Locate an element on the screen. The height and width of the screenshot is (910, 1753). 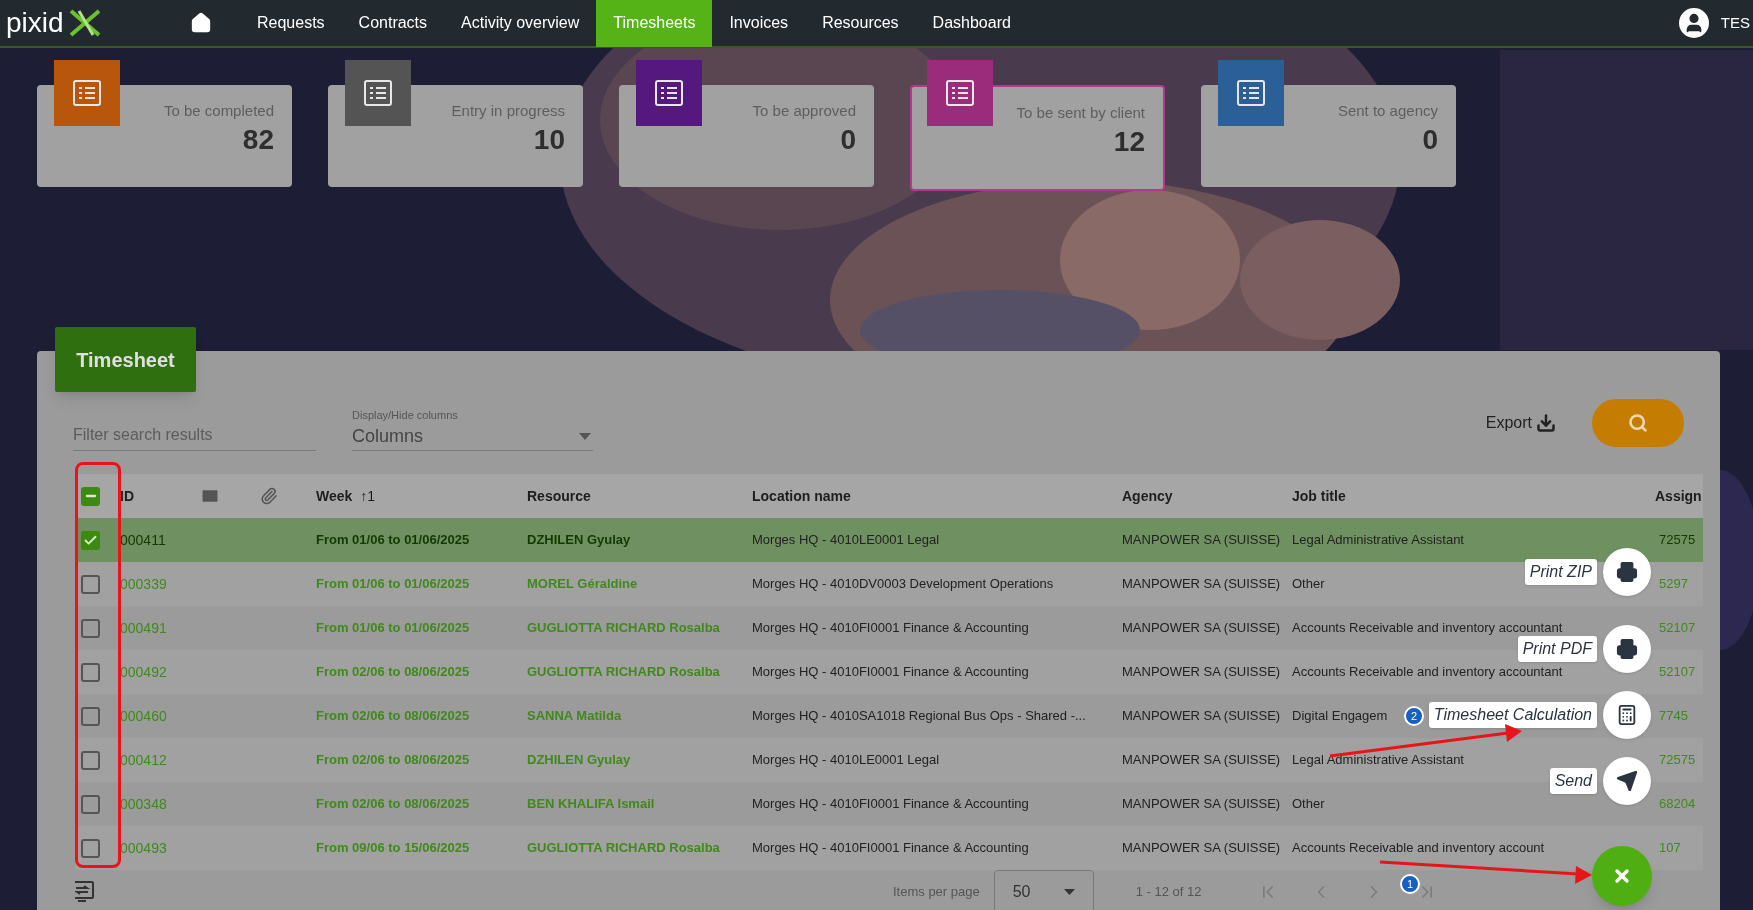
card-count: 12 is located at coordinates (1129, 142).